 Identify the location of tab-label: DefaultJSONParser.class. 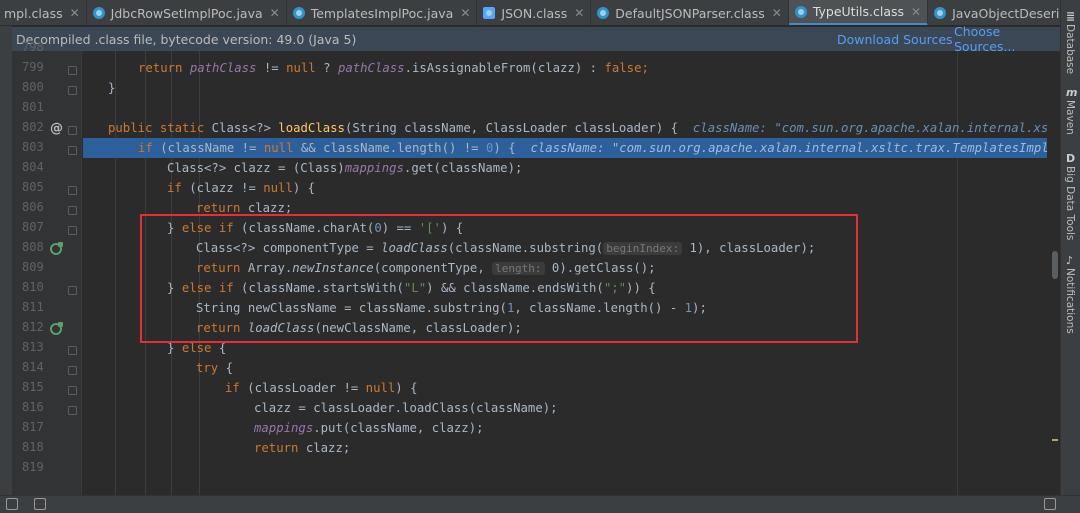
(690, 13).